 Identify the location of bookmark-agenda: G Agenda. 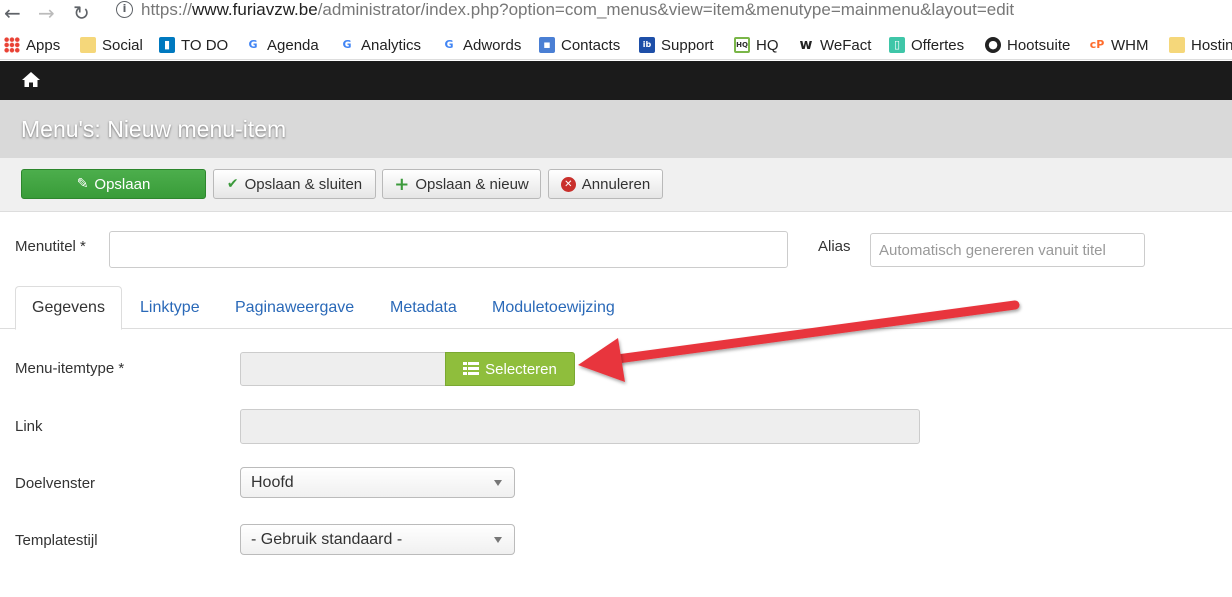
(281, 45).